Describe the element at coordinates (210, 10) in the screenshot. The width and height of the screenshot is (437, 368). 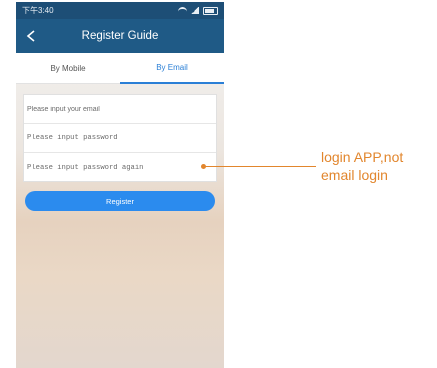
I see `battery-icon` at that location.